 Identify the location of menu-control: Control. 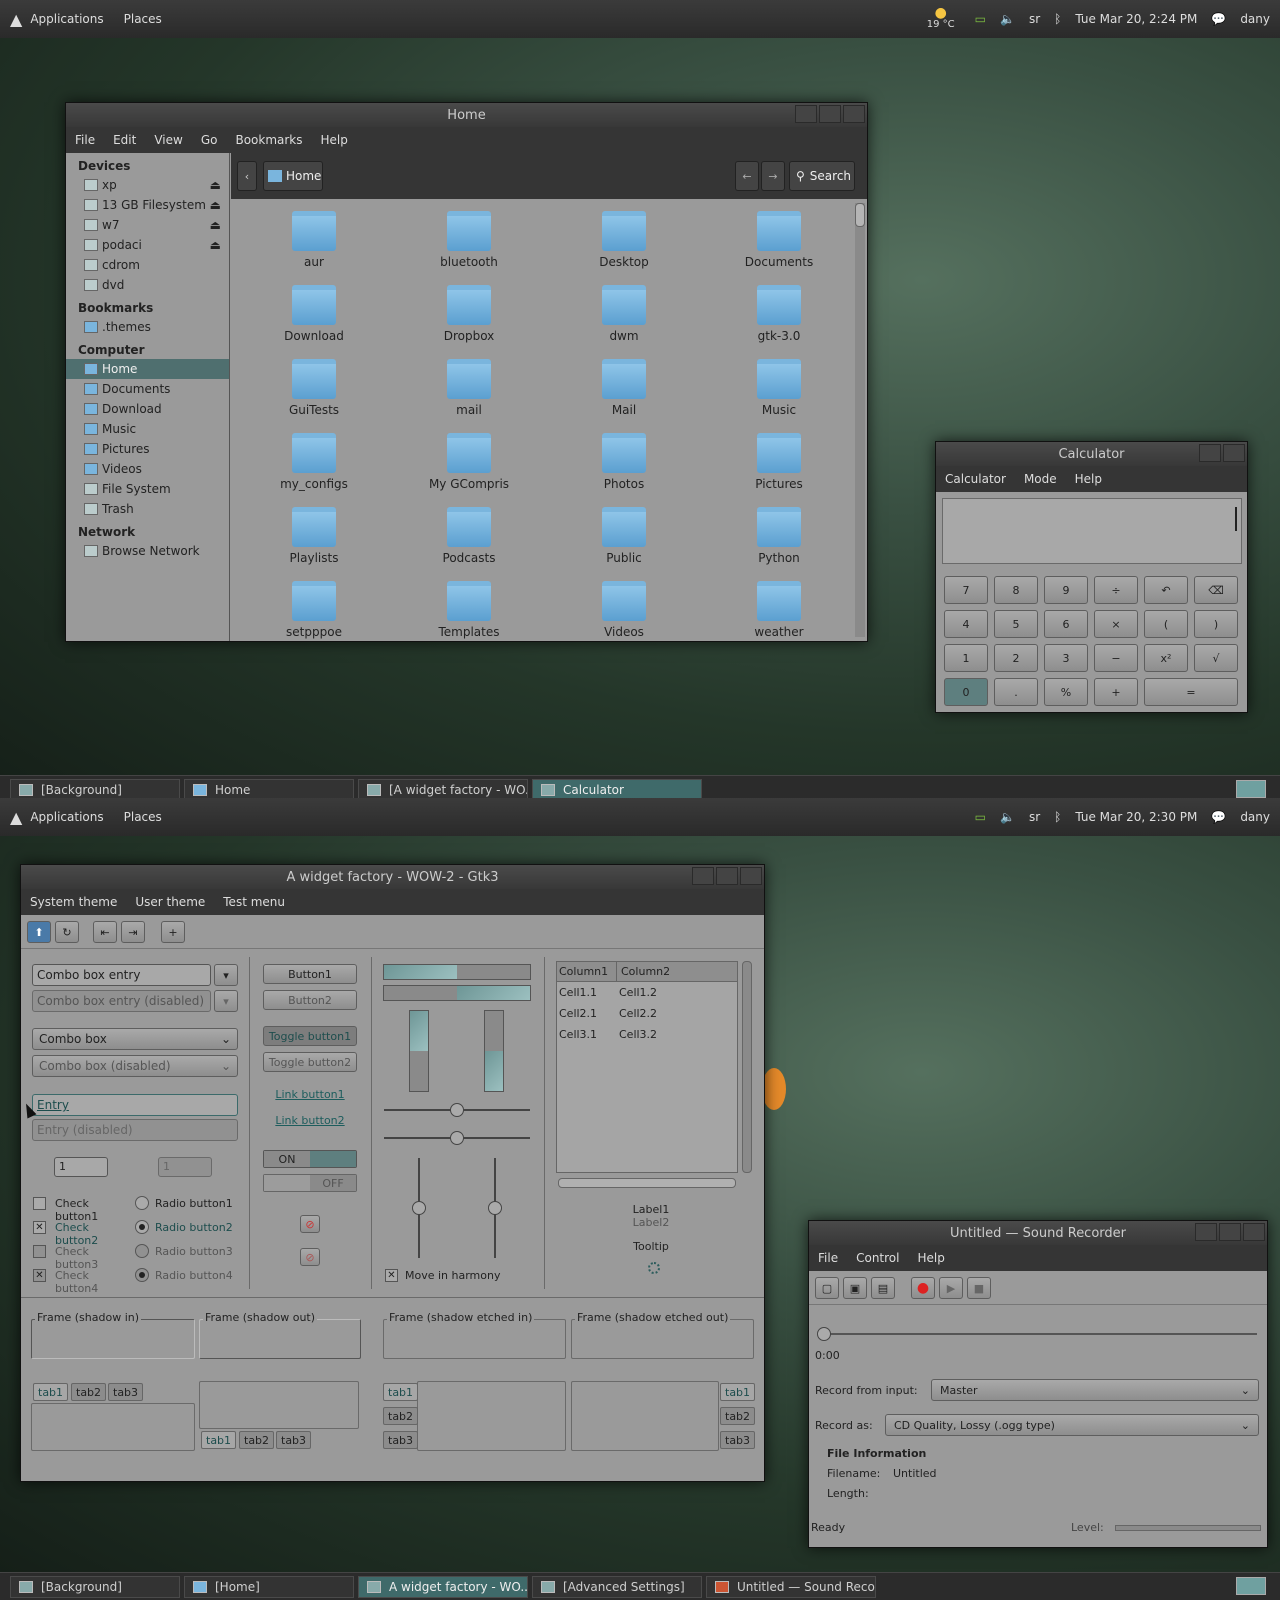
(877, 1258).